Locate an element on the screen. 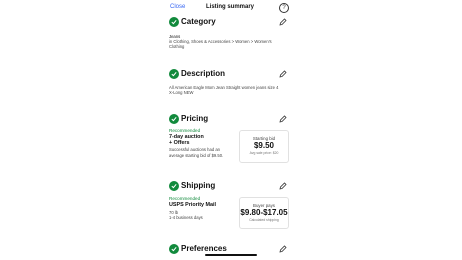 This screenshot has height=260, width=462. shipping-title: Shipping is located at coordinates (198, 185).